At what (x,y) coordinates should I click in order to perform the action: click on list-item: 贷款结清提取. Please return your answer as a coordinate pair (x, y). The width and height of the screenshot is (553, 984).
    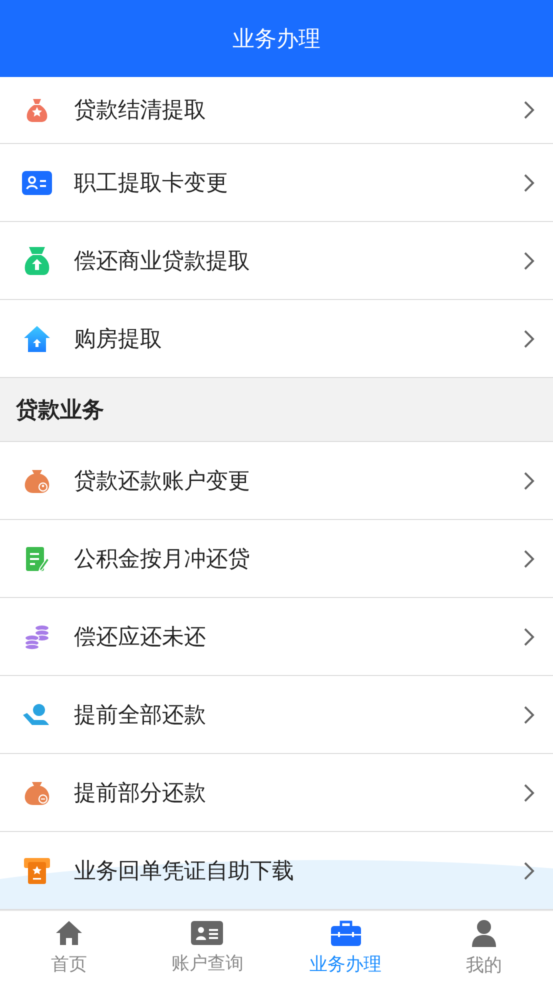
    Looking at the image, I should click on (276, 110).